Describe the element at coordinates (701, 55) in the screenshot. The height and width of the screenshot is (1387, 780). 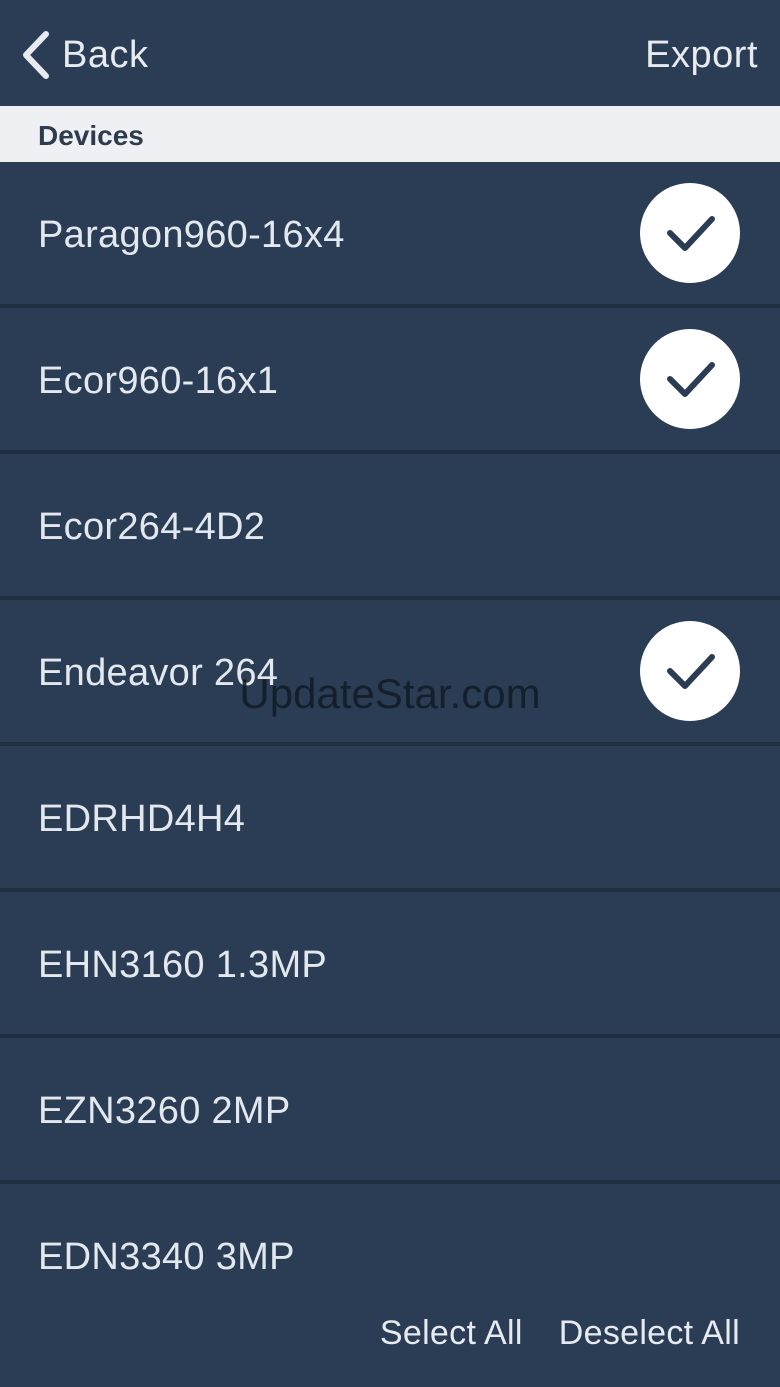
I see `export-button: Export` at that location.